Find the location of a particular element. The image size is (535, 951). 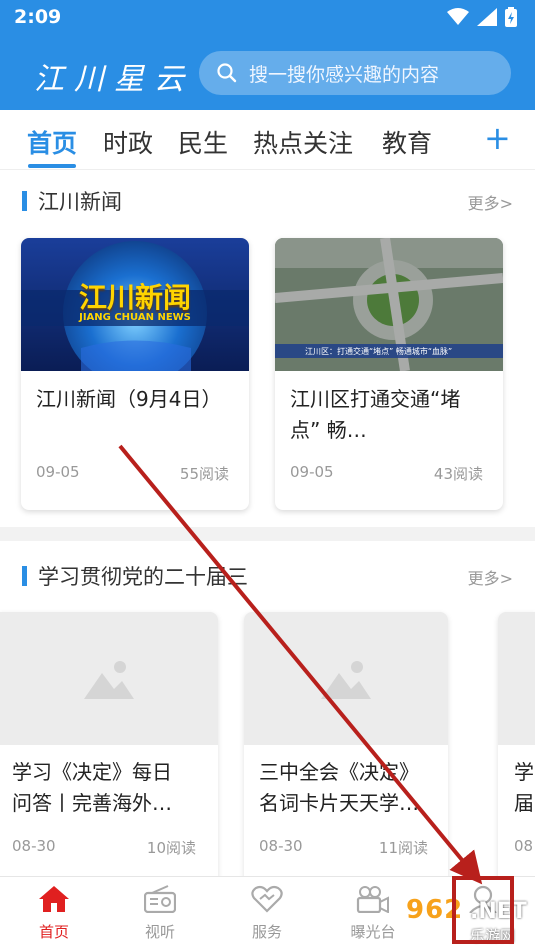

section-header-news: 江川新闻 更多> is located at coordinates (267, 201).